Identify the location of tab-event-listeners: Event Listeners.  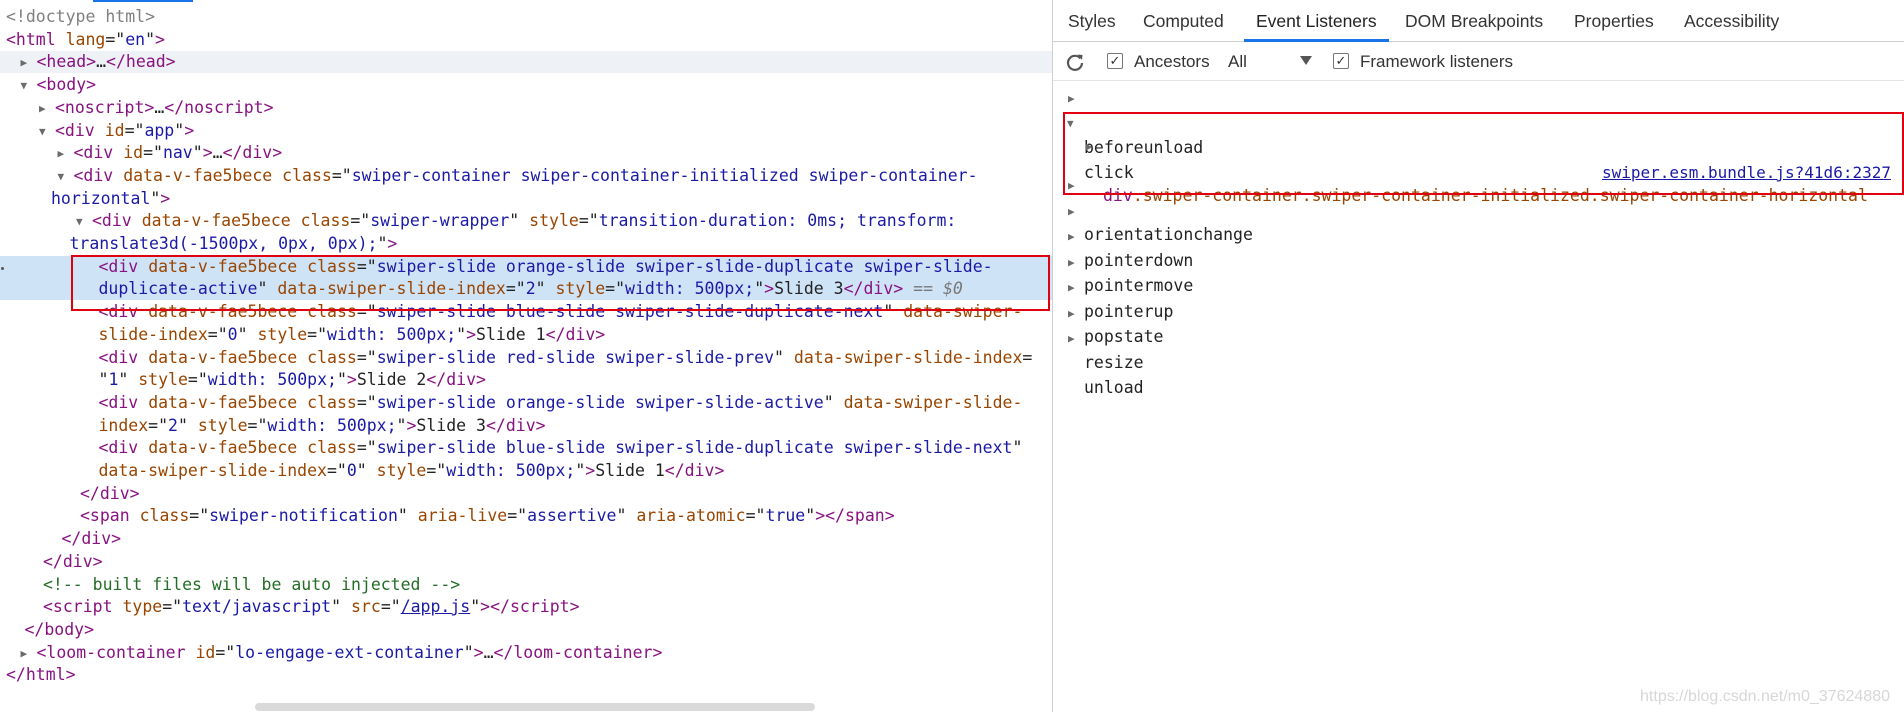
(1316, 21).